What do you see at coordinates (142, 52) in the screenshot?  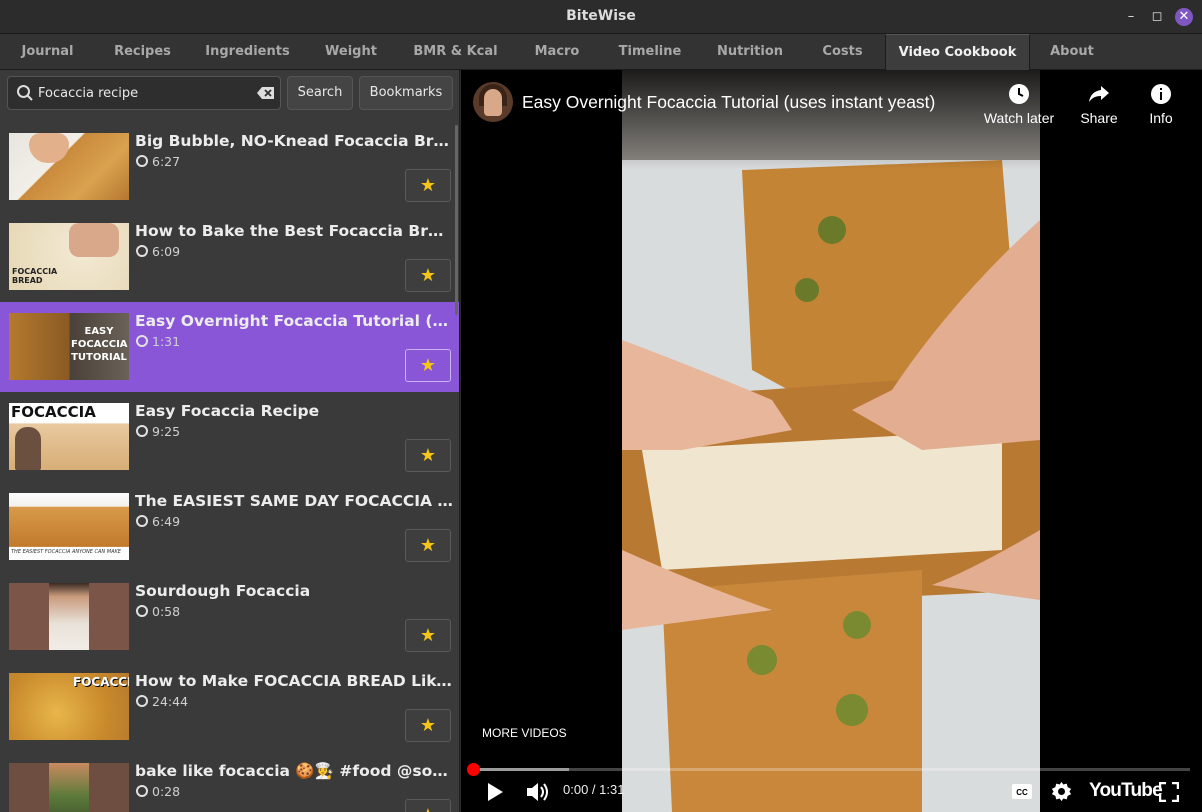 I see `tab-recipes: Recipes` at bounding box center [142, 52].